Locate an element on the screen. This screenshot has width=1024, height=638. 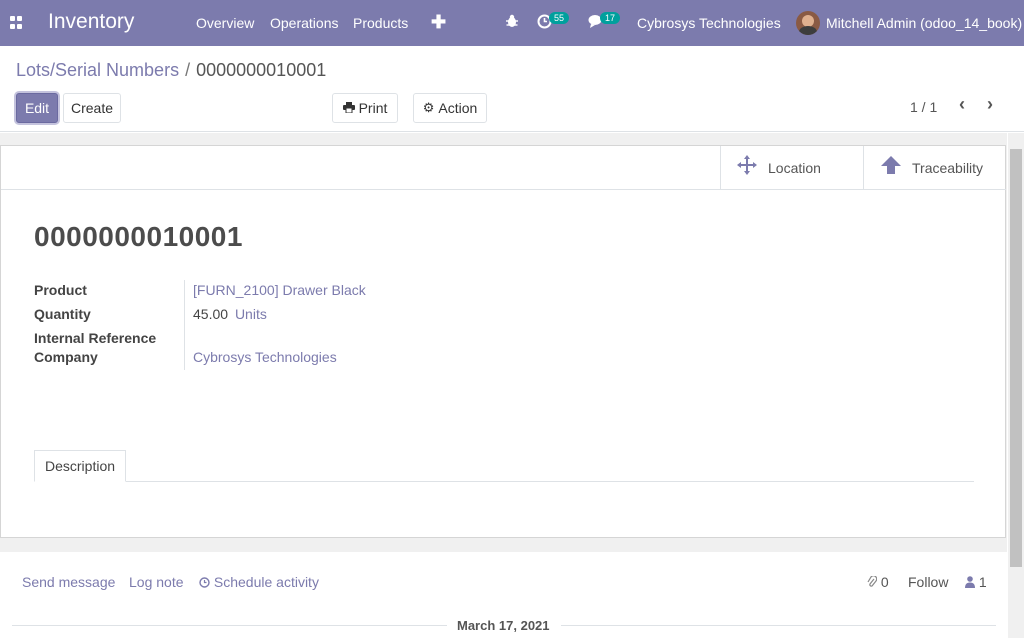
pager-next-icon: › is located at coordinates (990, 104).